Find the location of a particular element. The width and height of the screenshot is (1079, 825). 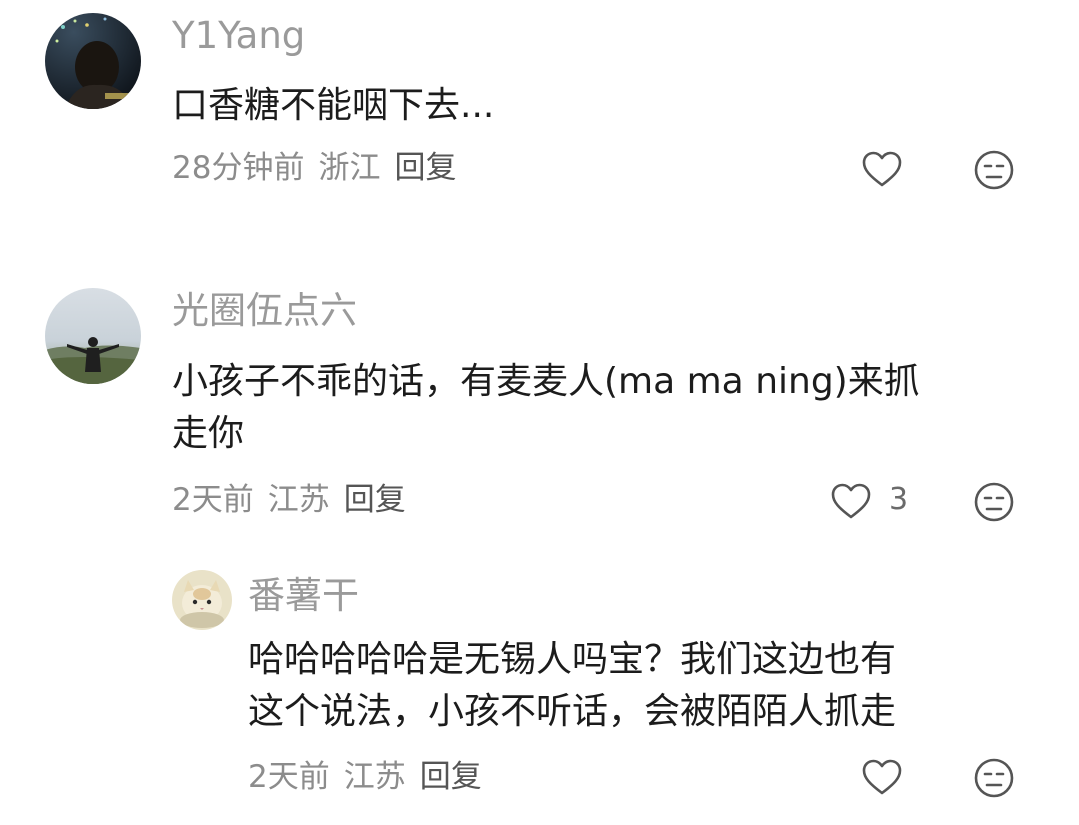

dislike-button is located at coordinates (994, 778).